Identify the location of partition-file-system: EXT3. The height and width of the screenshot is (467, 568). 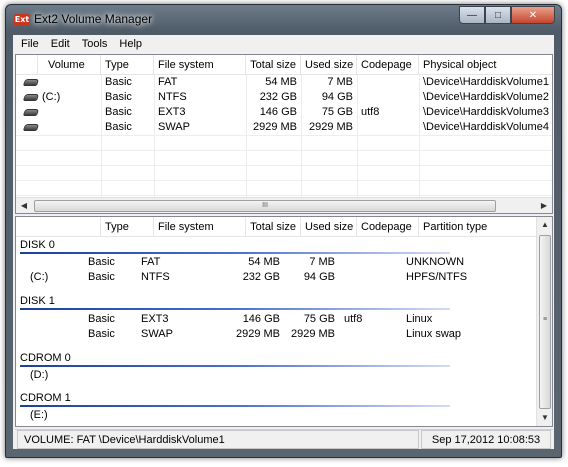
(155, 319).